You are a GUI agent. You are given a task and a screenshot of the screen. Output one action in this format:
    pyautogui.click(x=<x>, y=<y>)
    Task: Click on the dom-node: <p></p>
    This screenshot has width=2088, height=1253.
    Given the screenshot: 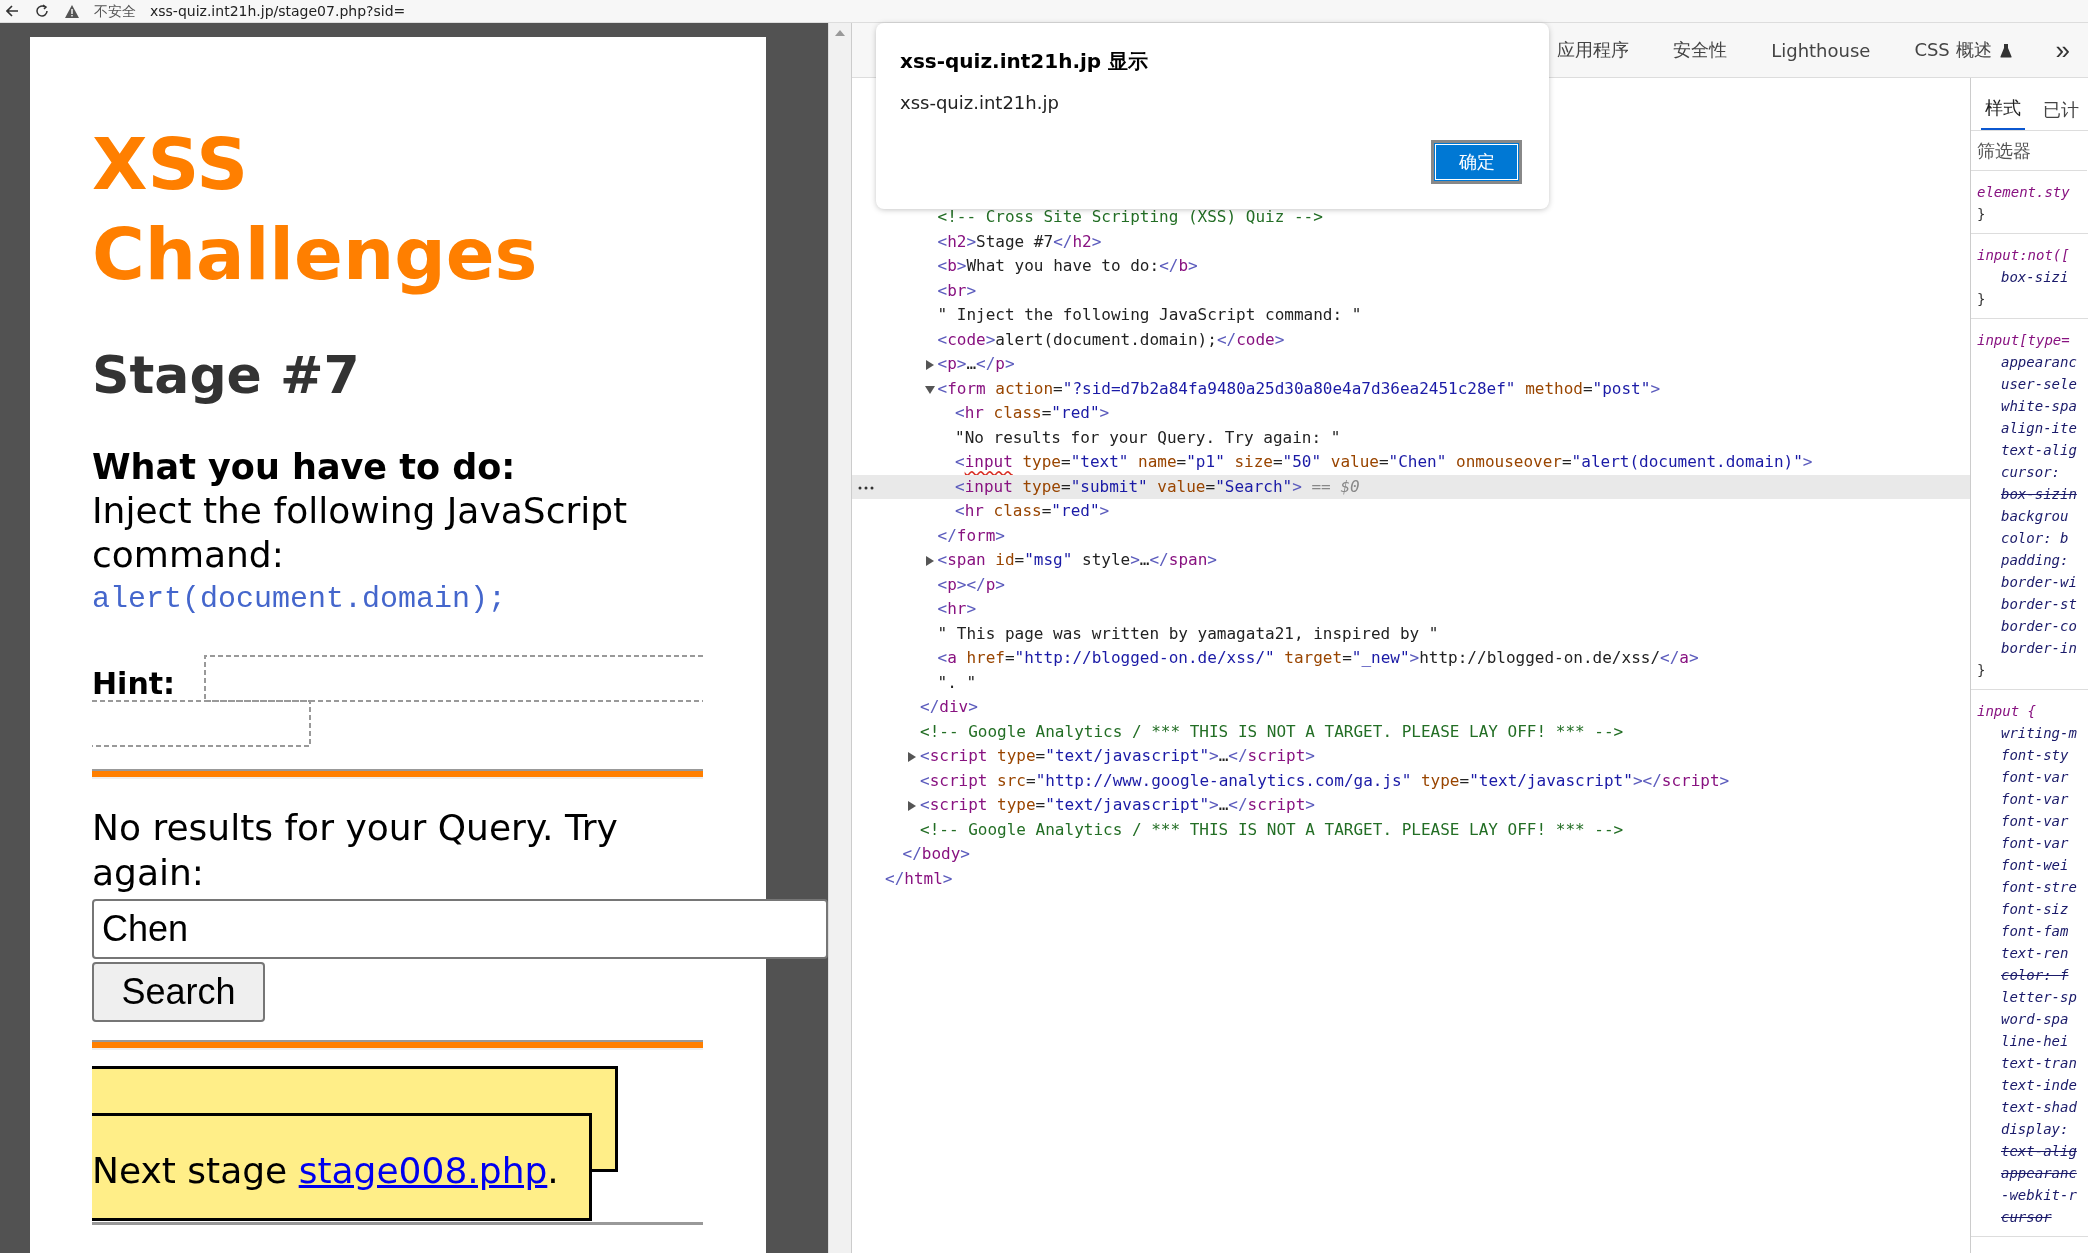 What is the action you would take?
    pyautogui.click(x=971, y=584)
    